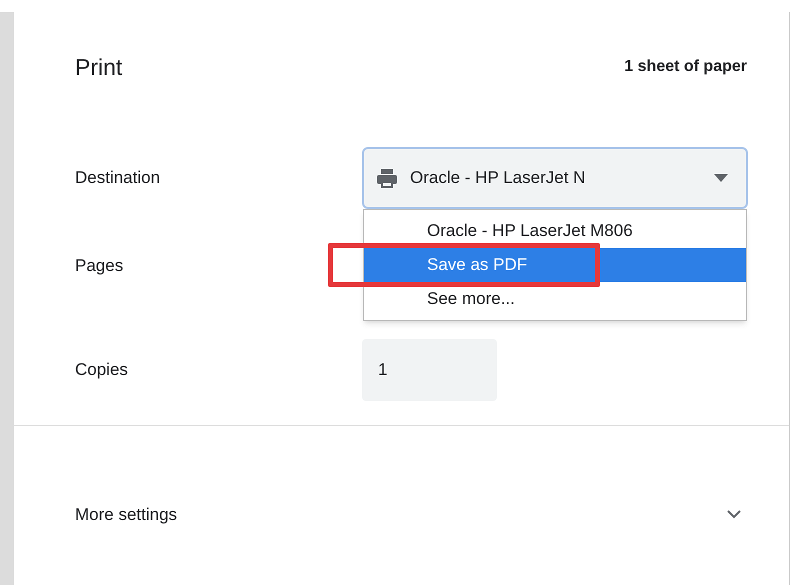 This screenshot has width=796, height=585. I want to click on destination-label: Destination, so click(118, 177).